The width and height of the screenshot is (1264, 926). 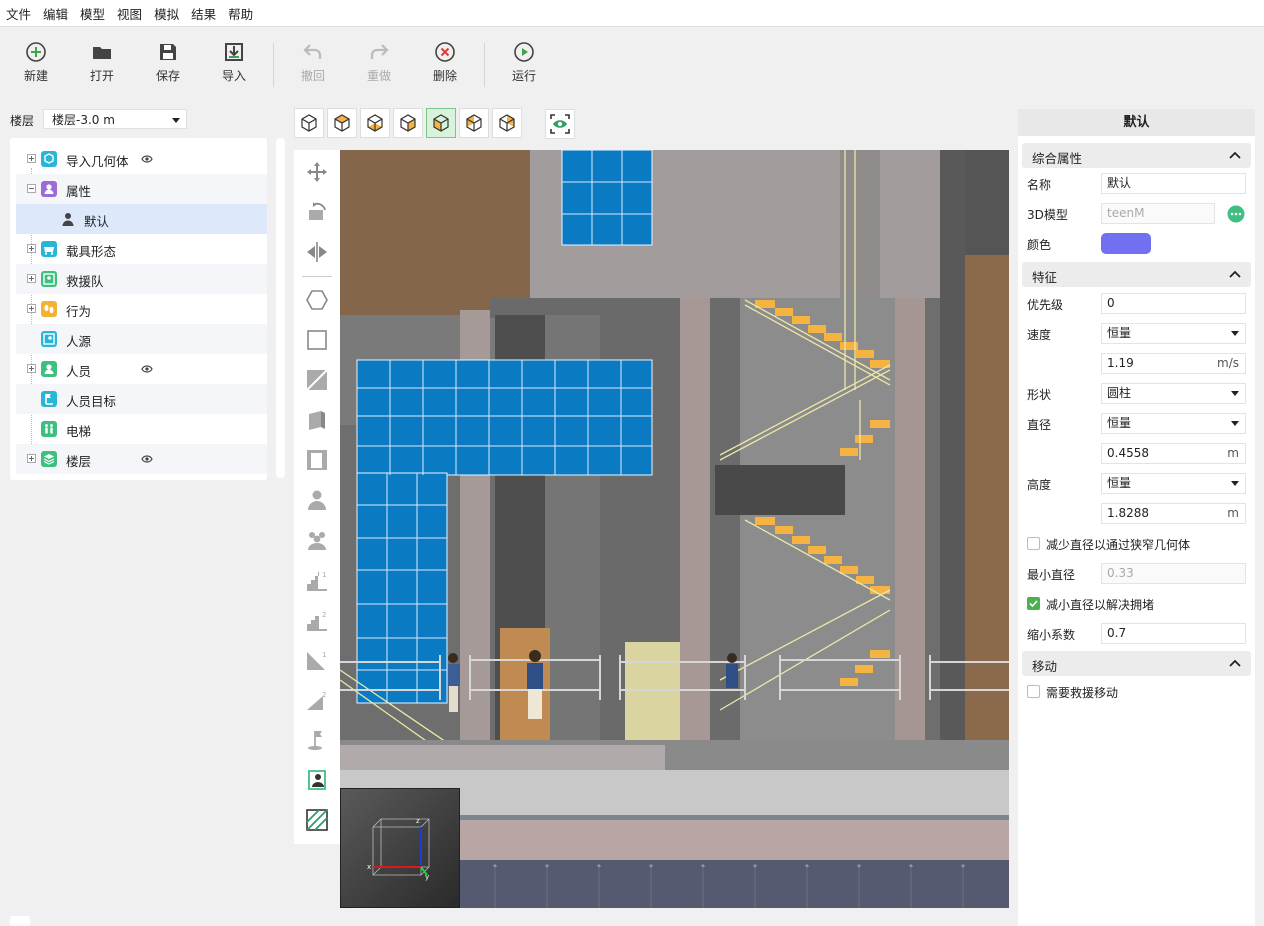 What do you see at coordinates (317, 660) in the screenshot?
I see `ramp-tool-1: 1` at bounding box center [317, 660].